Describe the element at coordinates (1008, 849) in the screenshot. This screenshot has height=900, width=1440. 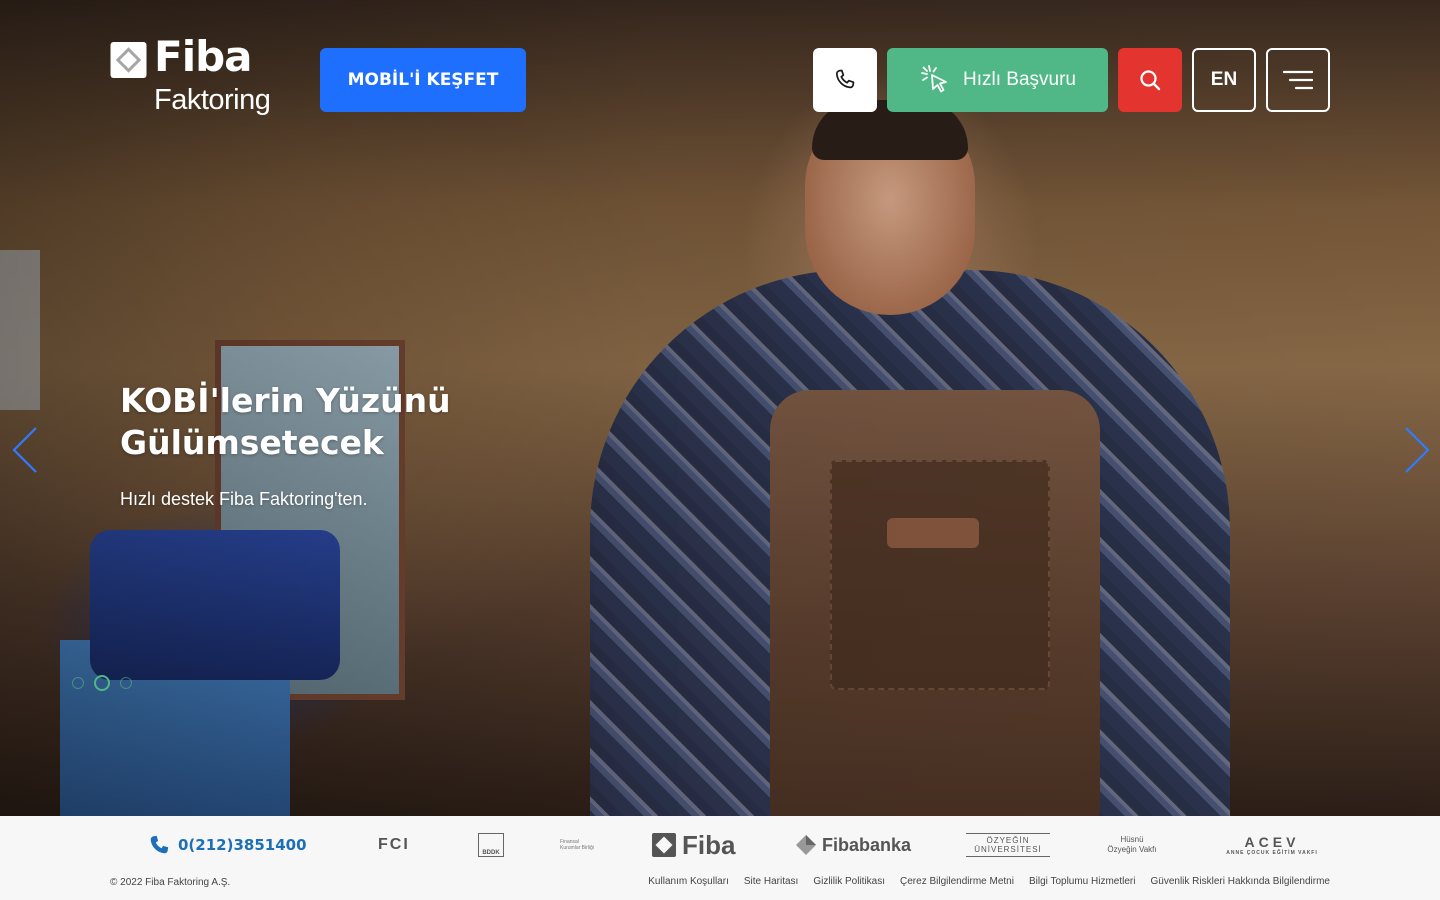
I see `ozyegin-bottom-text: ÜNİVERSİTESİ` at that location.